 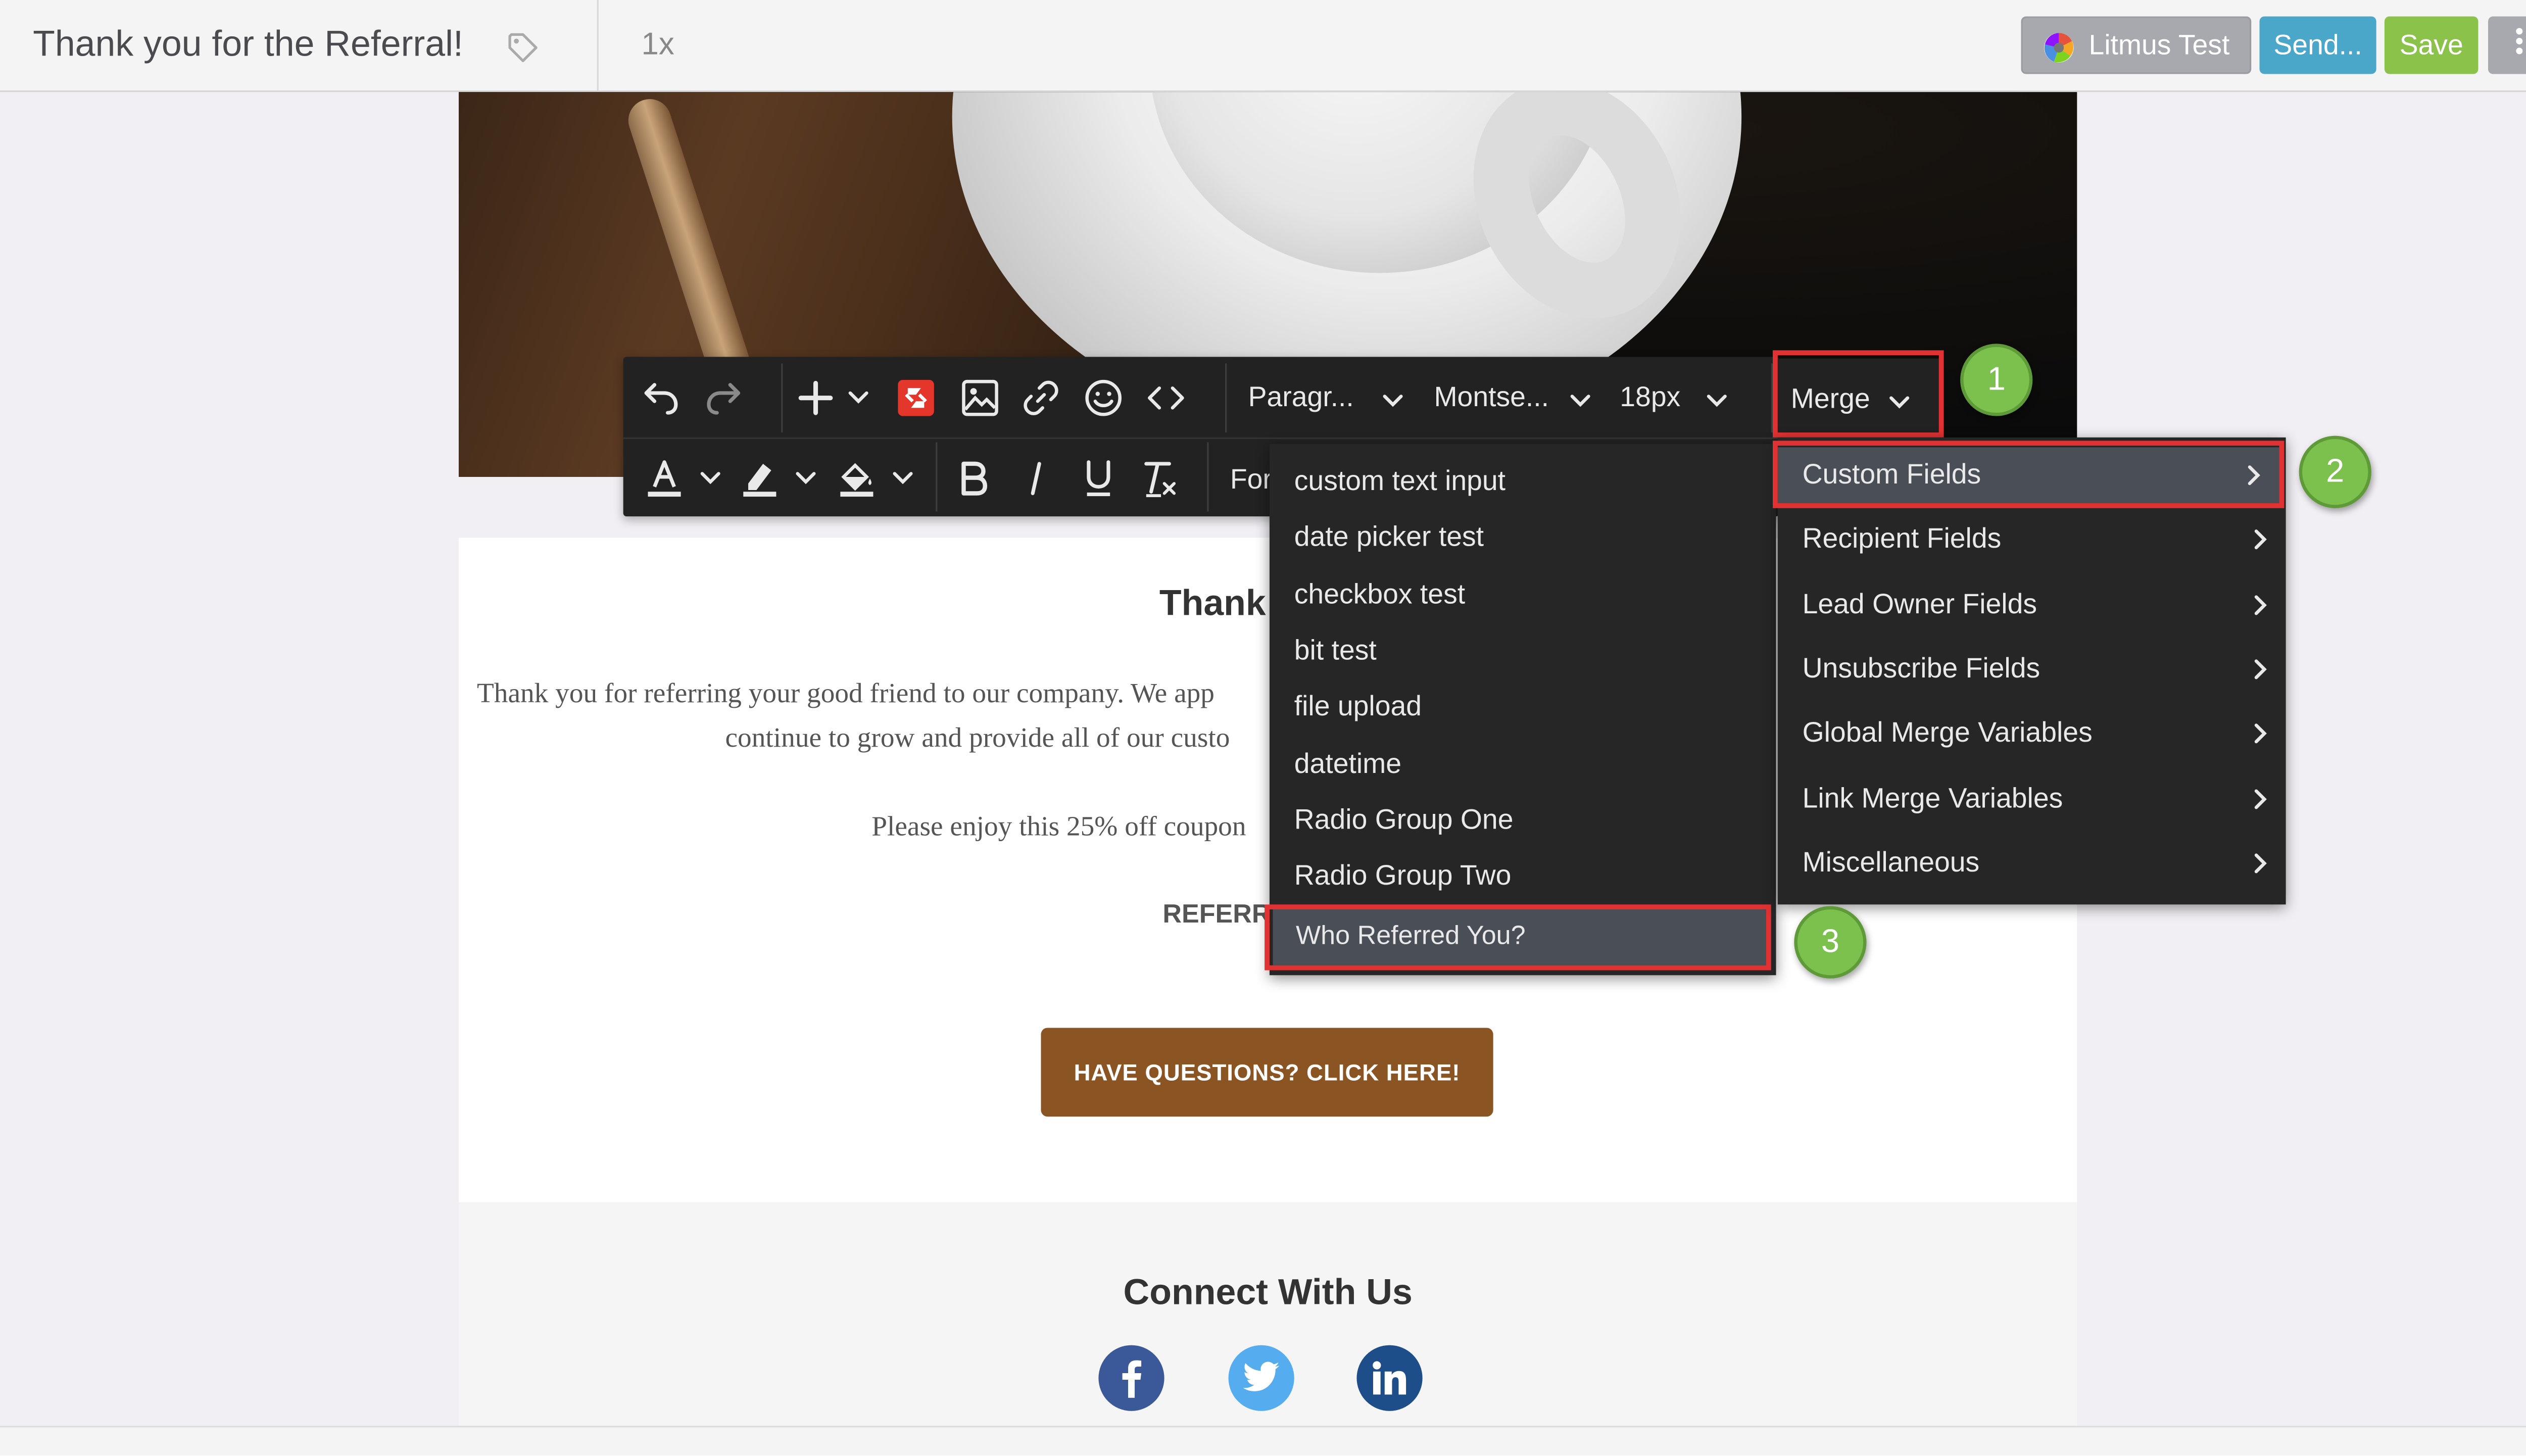 What do you see at coordinates (1161, 478) in the screenshot?
I see `clear-formatting-icon` at bounding box center [1161, 478].